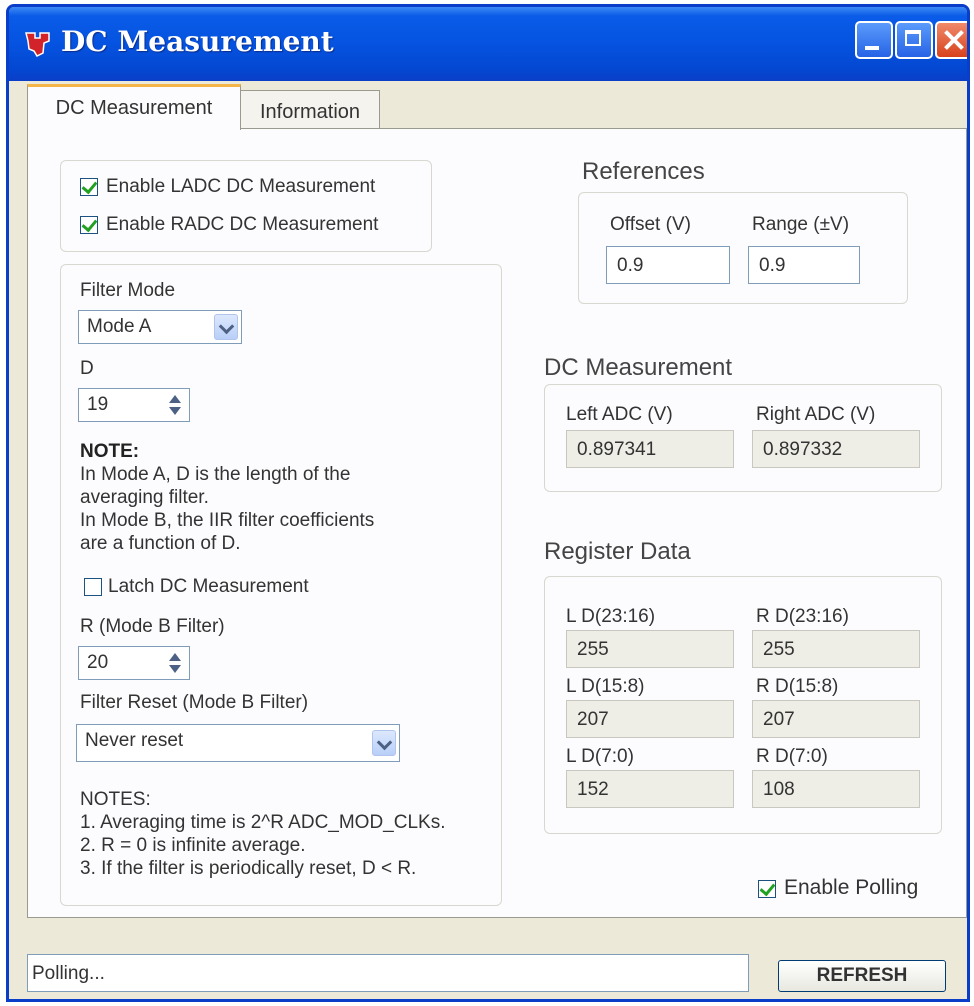  I want to click on l-d7-0-value: 152, so click(650, 789).